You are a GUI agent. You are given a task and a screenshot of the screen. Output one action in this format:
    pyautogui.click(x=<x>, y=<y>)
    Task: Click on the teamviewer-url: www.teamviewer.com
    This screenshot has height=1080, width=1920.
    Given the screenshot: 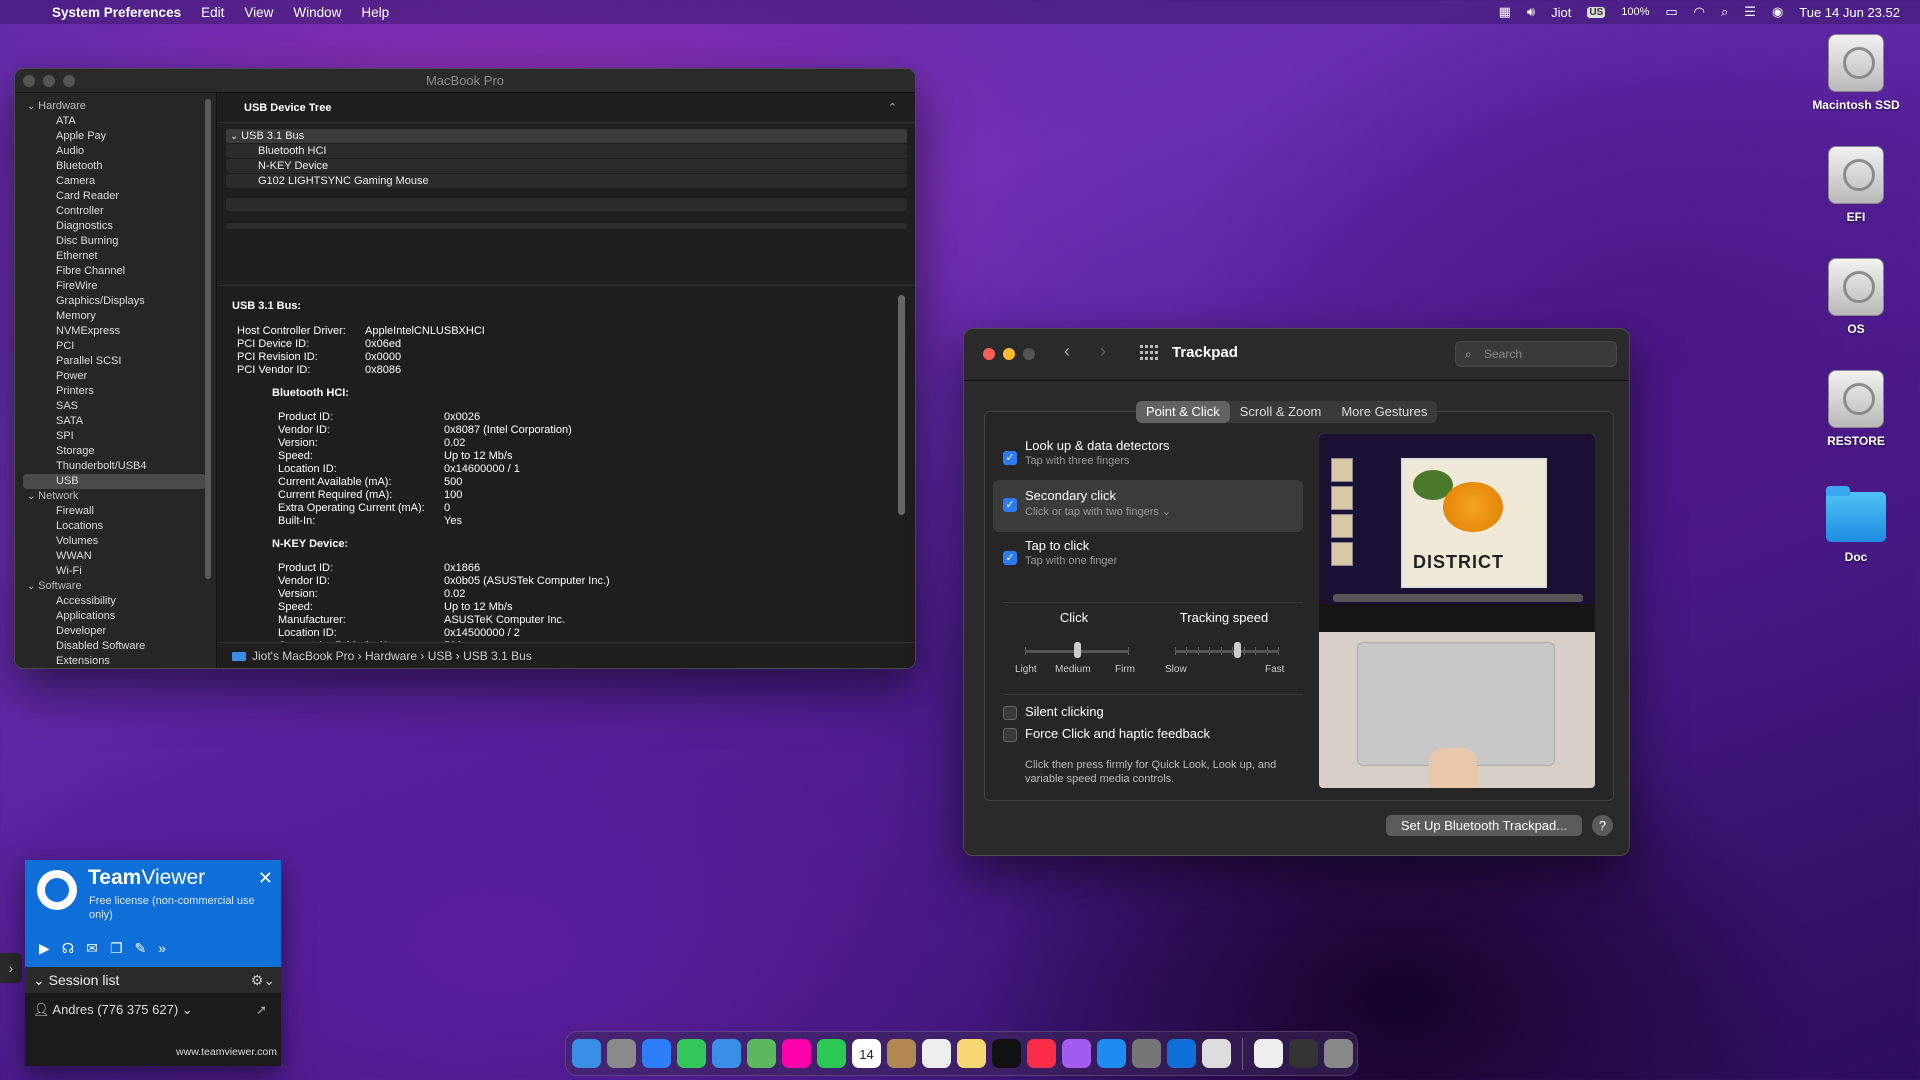 What is the action you would take?
    pyautogui.click(x=226, y=1052)
    